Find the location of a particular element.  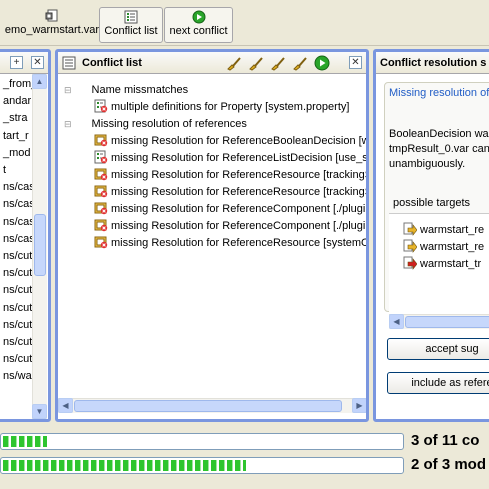

target-item: warmstart_tr is located at coordinates (442, 264).